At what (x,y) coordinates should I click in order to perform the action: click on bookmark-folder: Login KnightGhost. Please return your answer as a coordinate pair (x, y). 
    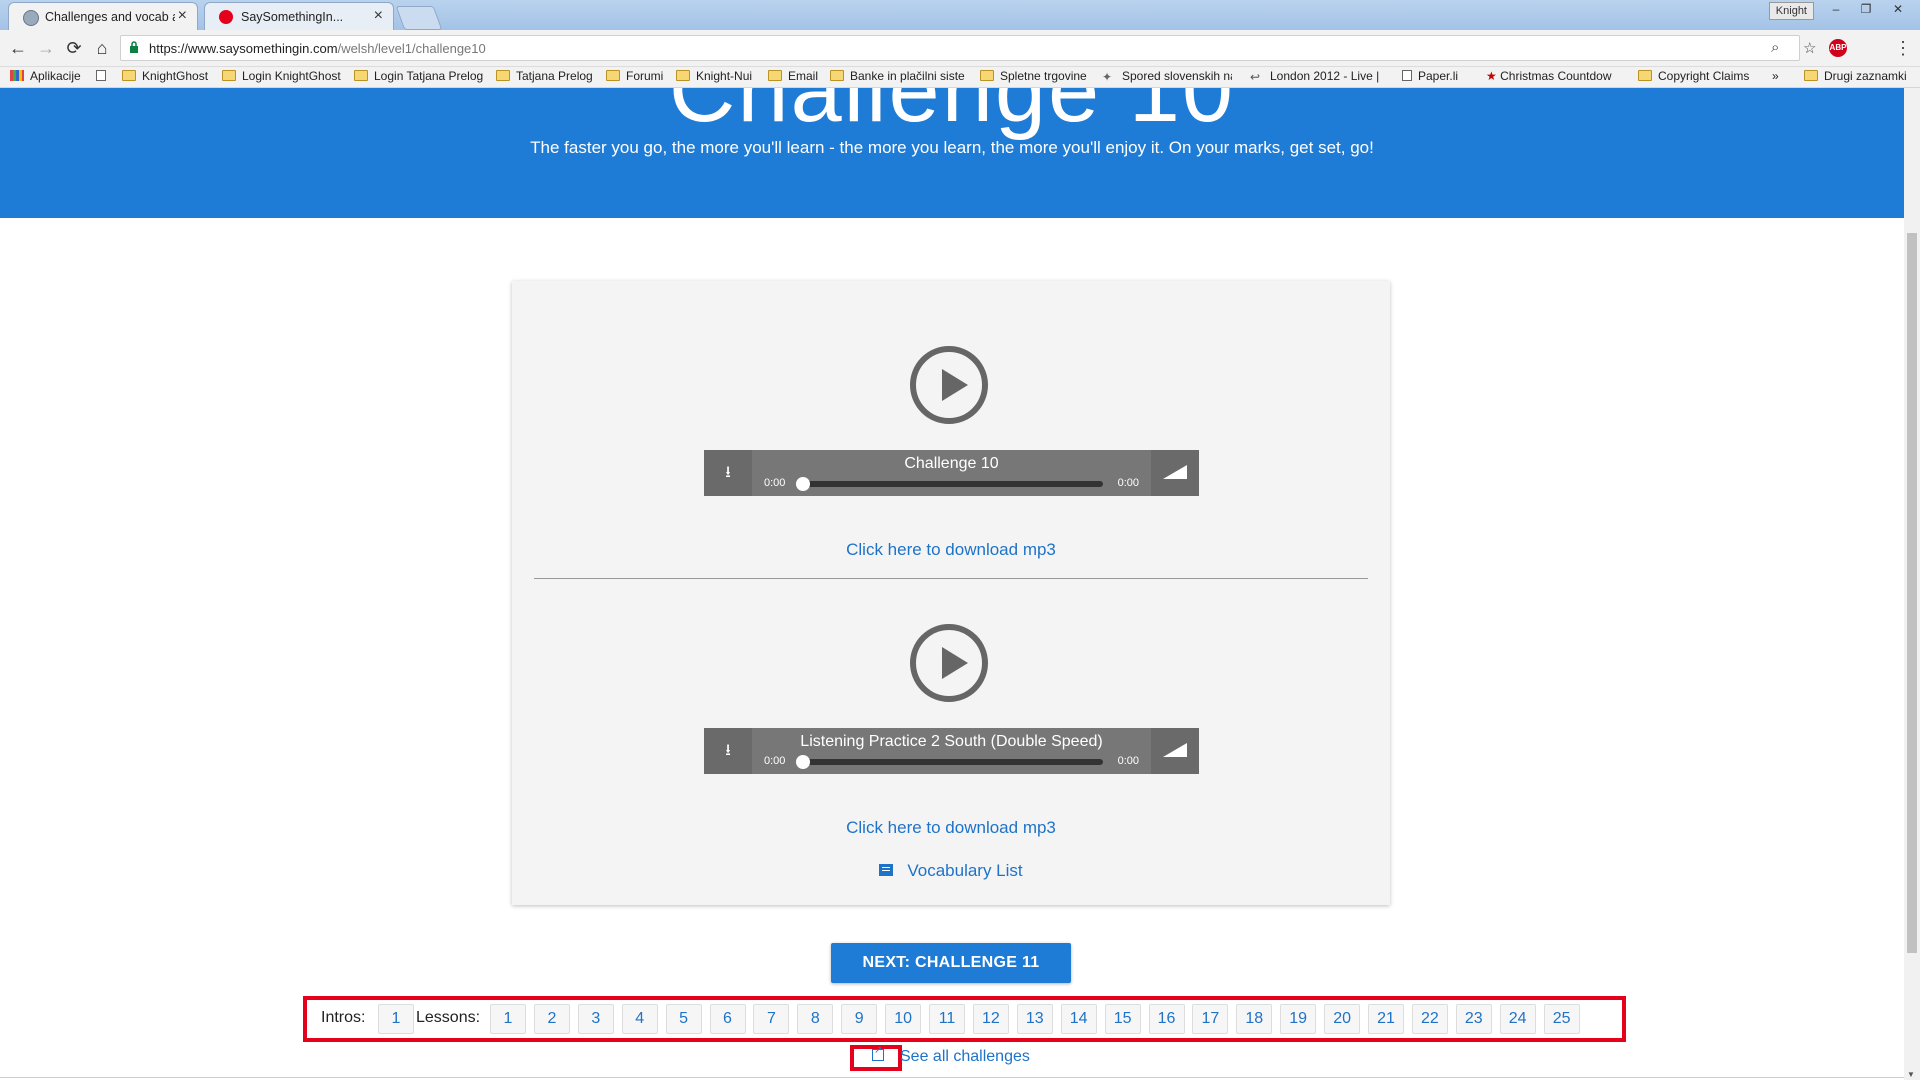
    Looking at the image, I should click on (281, 76).